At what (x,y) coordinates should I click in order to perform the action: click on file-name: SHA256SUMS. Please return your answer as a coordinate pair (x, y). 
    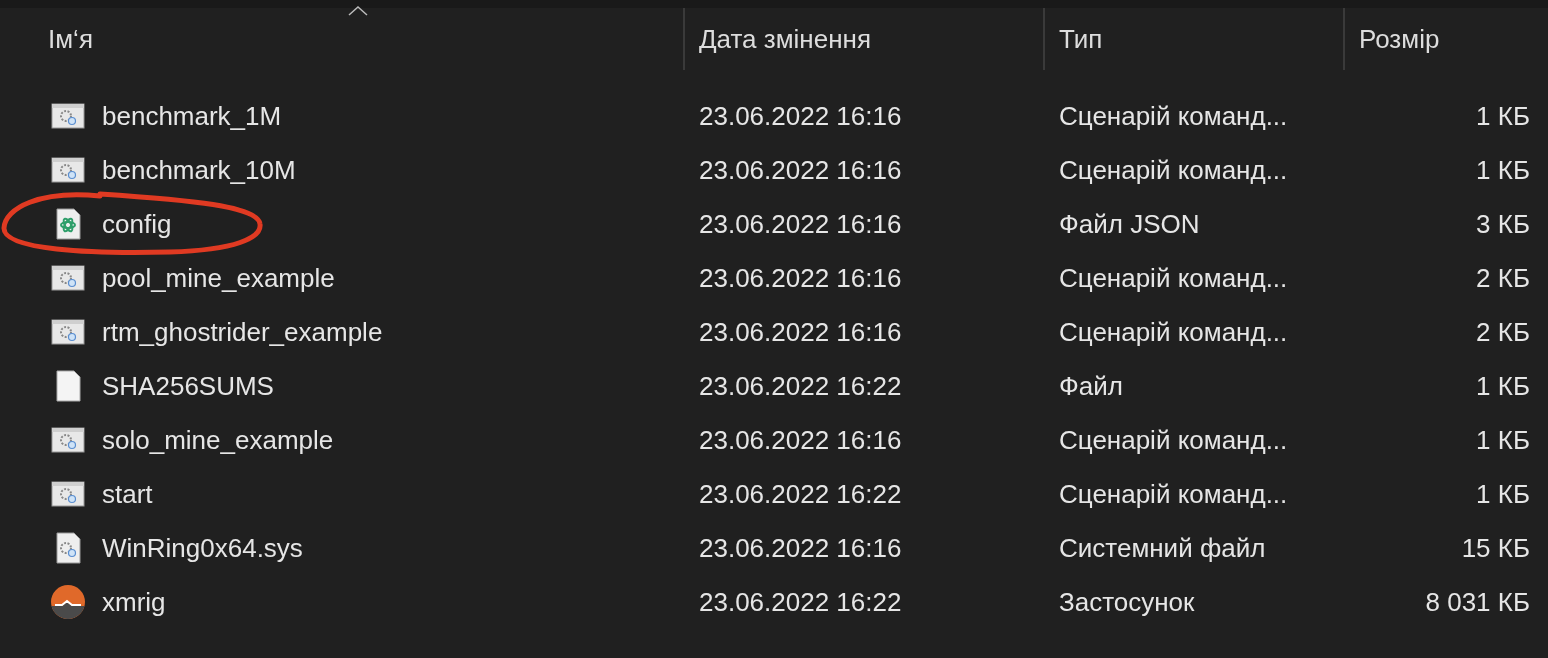
    Looking at the image, I should click on (188, 386).